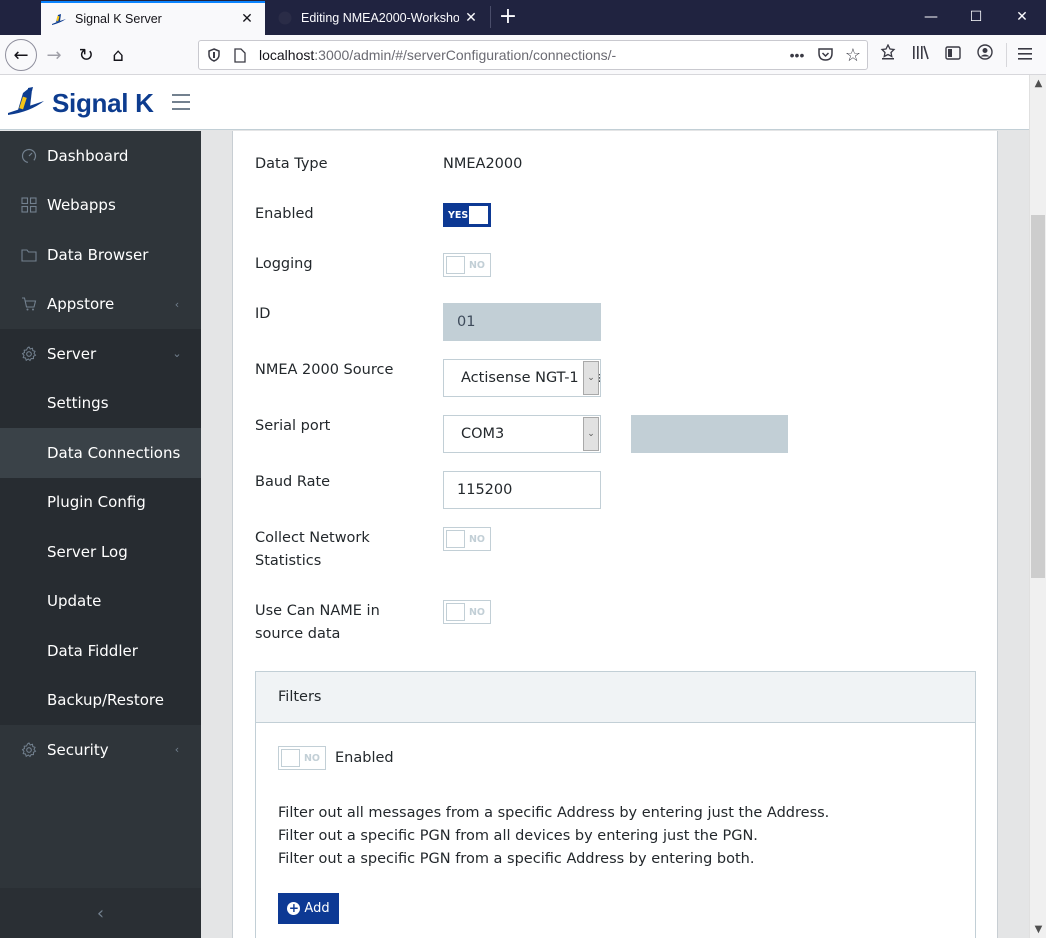 The image size is (1046, 938). What do you see at coordinates (522, 490) in the screenshot?
I see `baud-rate-input: 115200` at bounding box center [522, 490].